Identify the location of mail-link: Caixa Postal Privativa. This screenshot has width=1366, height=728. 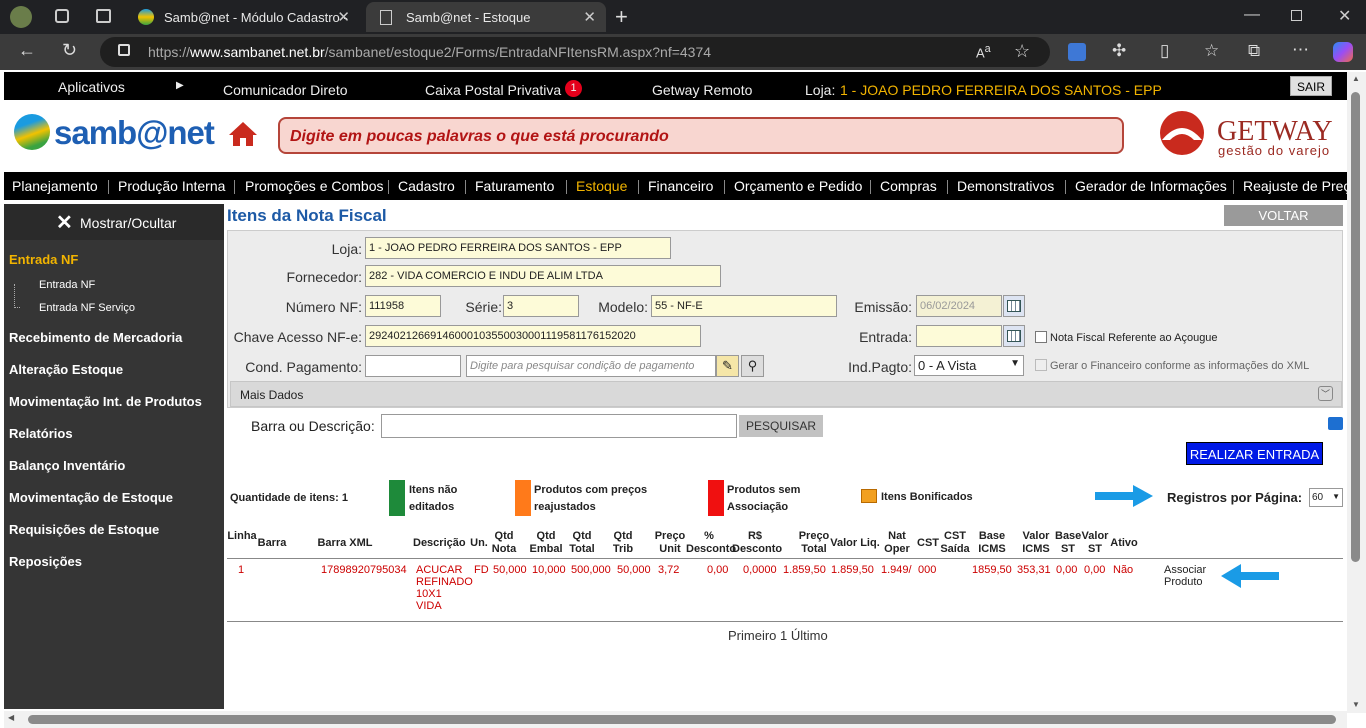
(493, 90).